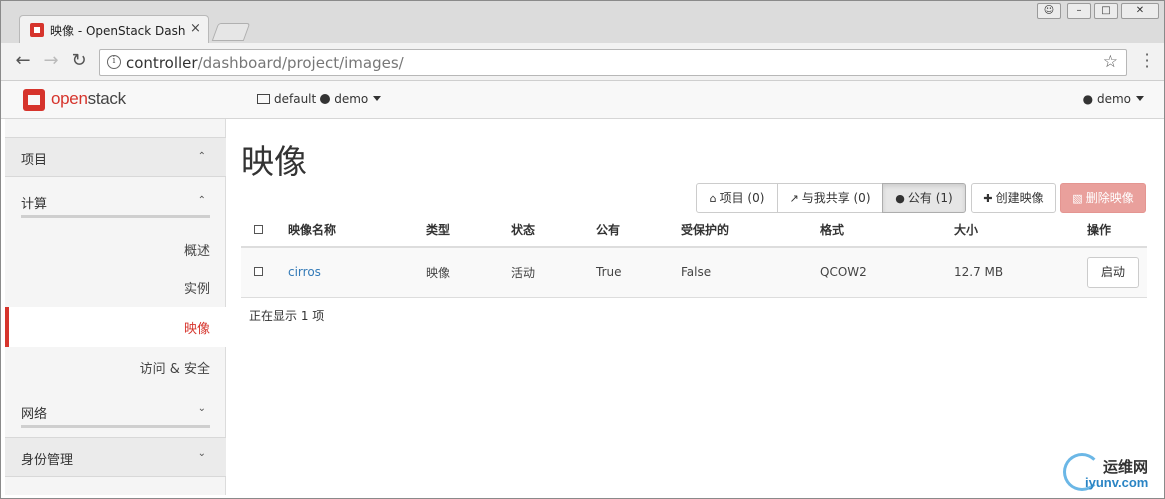 The height and width of the screenshot is (499, 1165). What do you see at coordinates (196, 329) in the screenshot?
I see `sidebar-item-label: 映像` at bounding box center [196, 329].